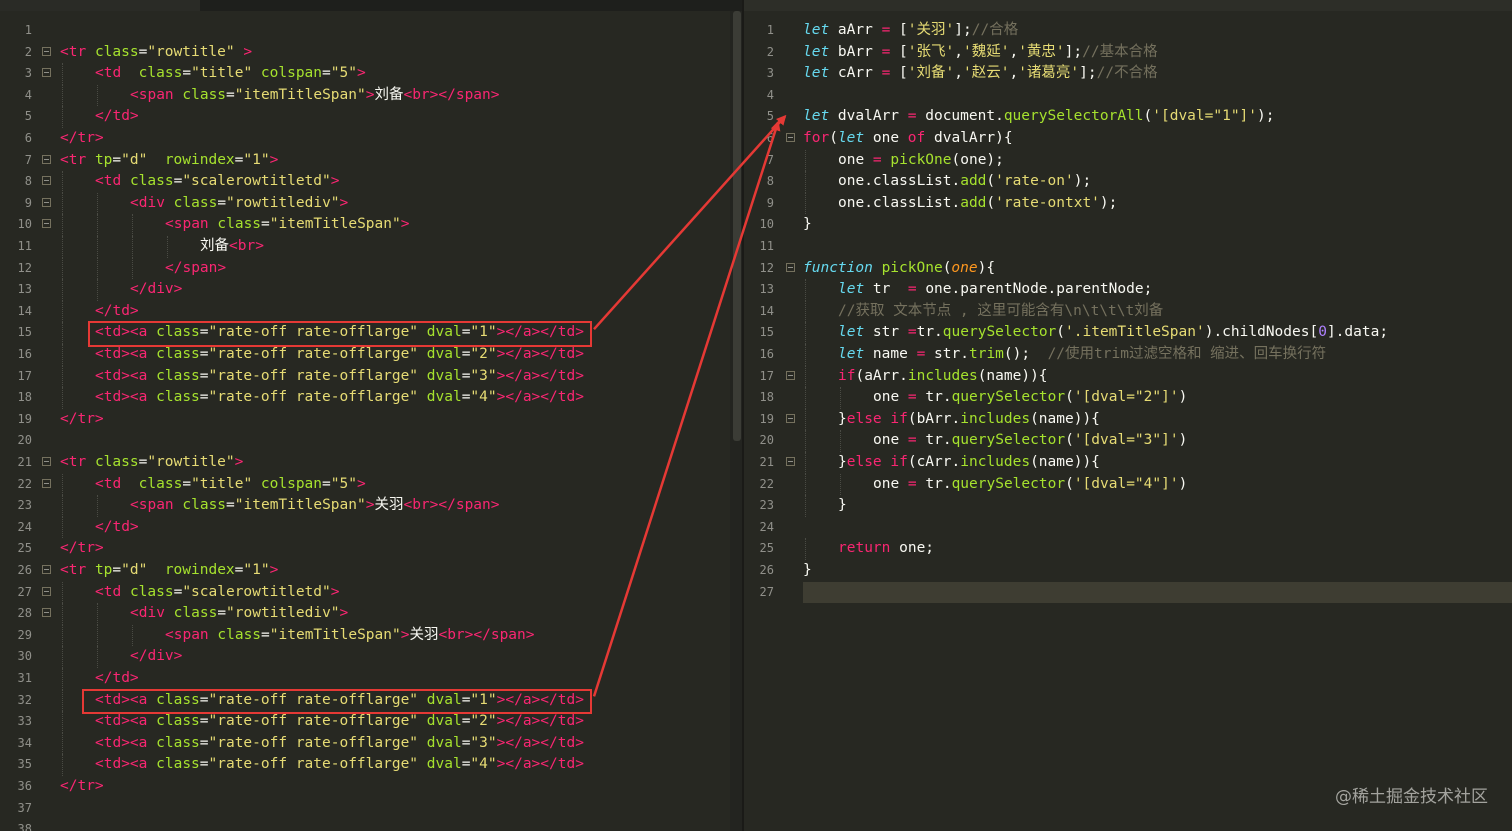  I want to click on code-line: 22 <td class="title" colspan="5">, so click(365, 484).